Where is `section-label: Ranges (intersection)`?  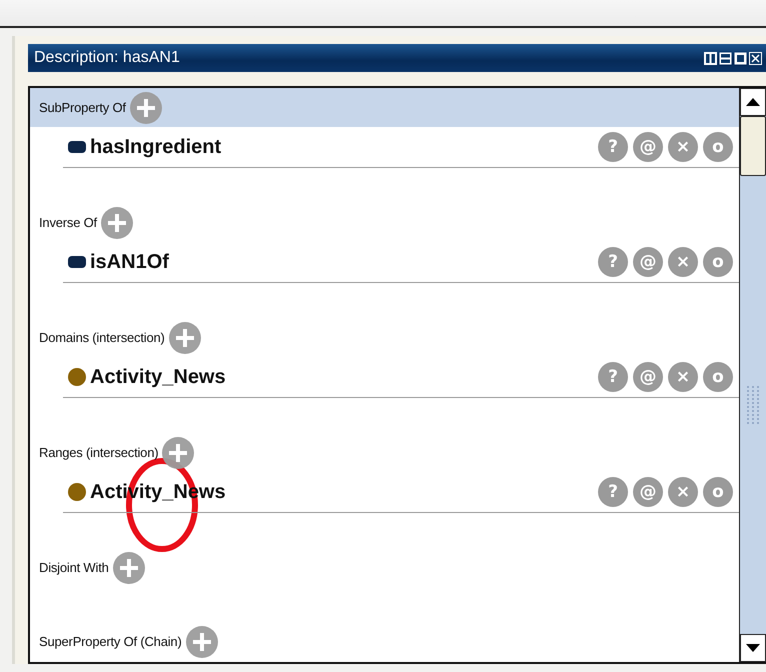 section-label: Ranges (intersection) is located at coordinates (98, 452).